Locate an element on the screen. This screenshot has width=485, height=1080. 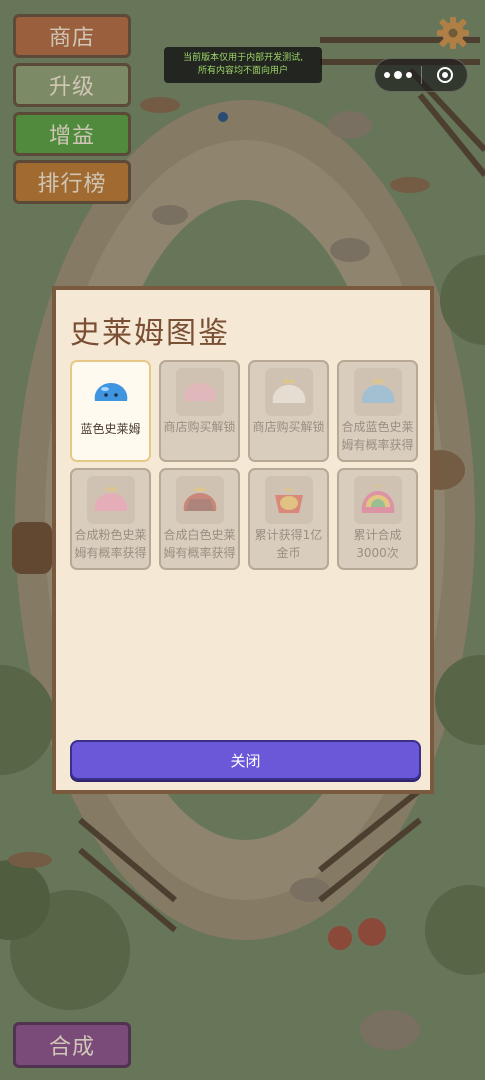
close-button: 关闭 is located at coordinates (245, 760).